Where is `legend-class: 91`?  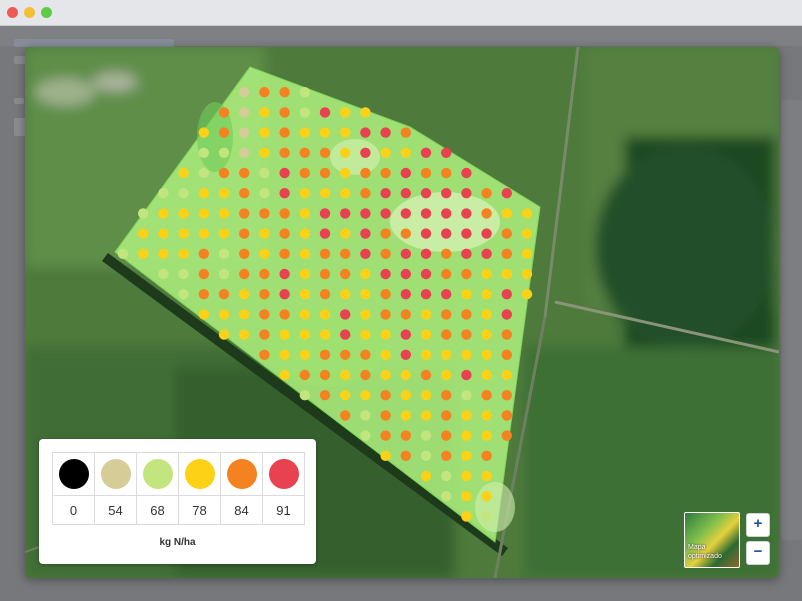
legend-class: 91 is located at coordinates (283, 488).